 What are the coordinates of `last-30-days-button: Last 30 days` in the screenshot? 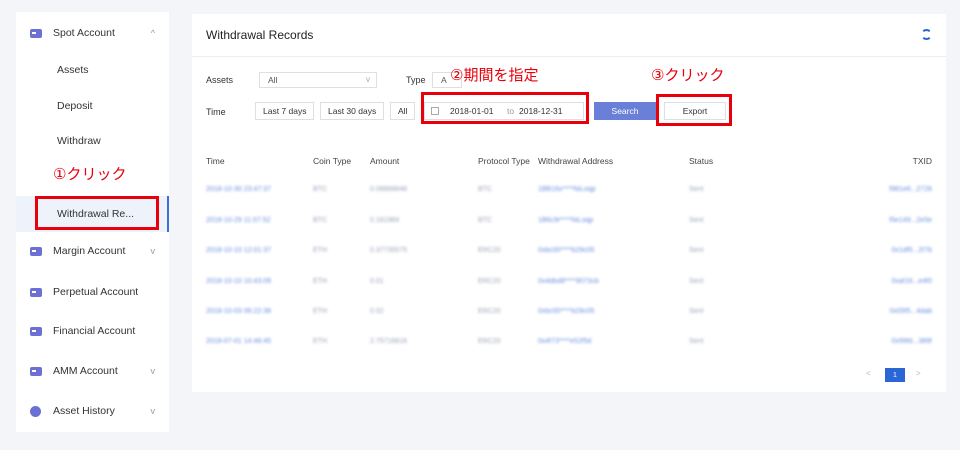 It's located at (352, 111).